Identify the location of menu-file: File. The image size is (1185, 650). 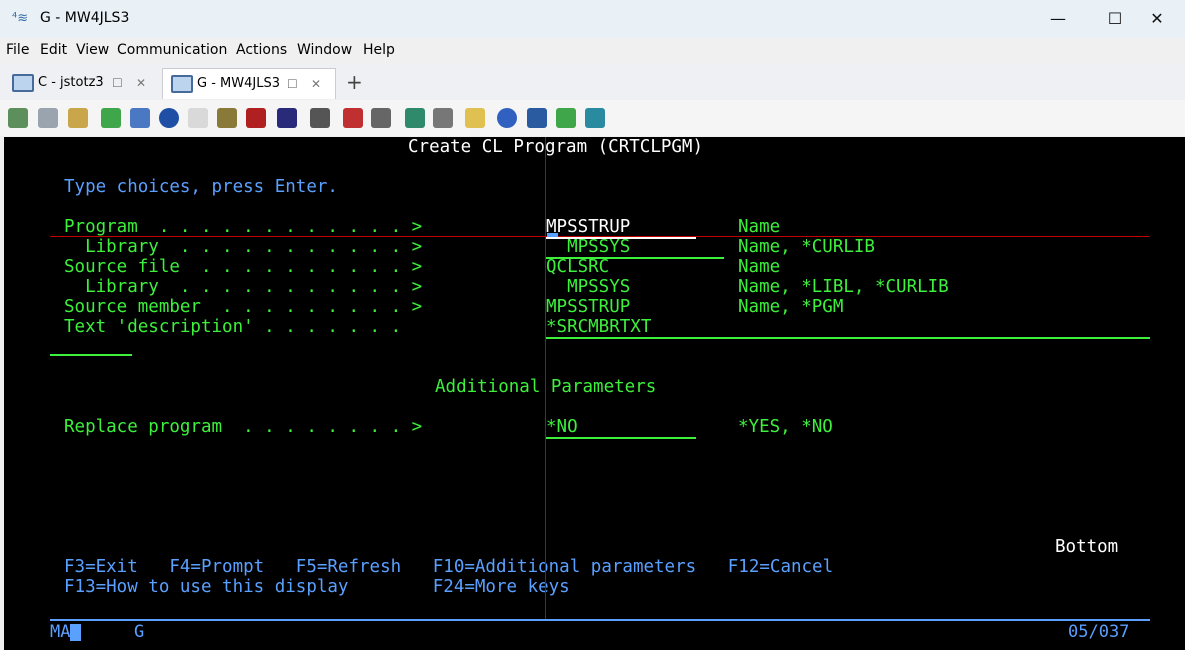
(17, 50).